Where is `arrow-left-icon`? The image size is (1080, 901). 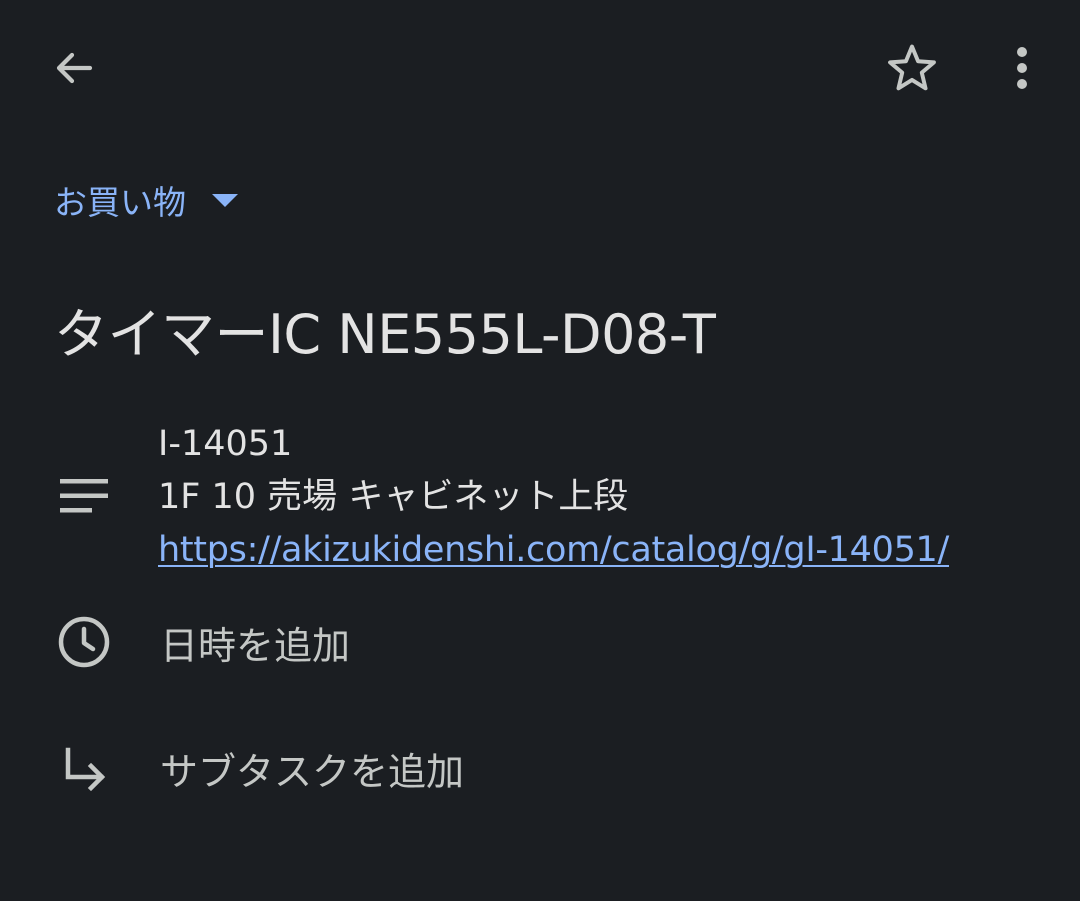
arrow-left-icon is located at coordinates (74, 68).